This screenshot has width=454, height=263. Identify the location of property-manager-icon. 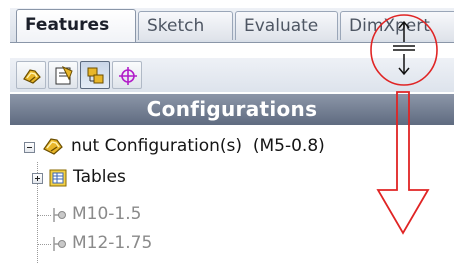
(64, 75).